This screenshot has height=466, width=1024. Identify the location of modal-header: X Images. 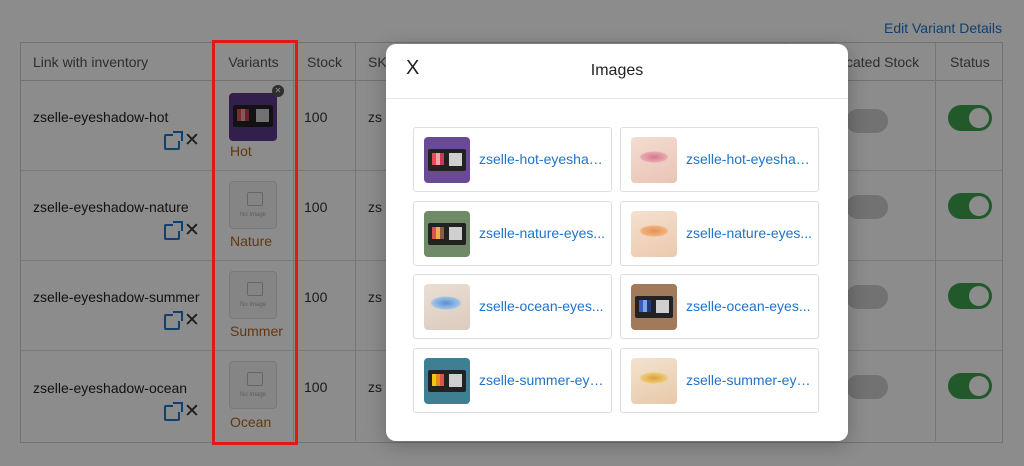
(617, 71).